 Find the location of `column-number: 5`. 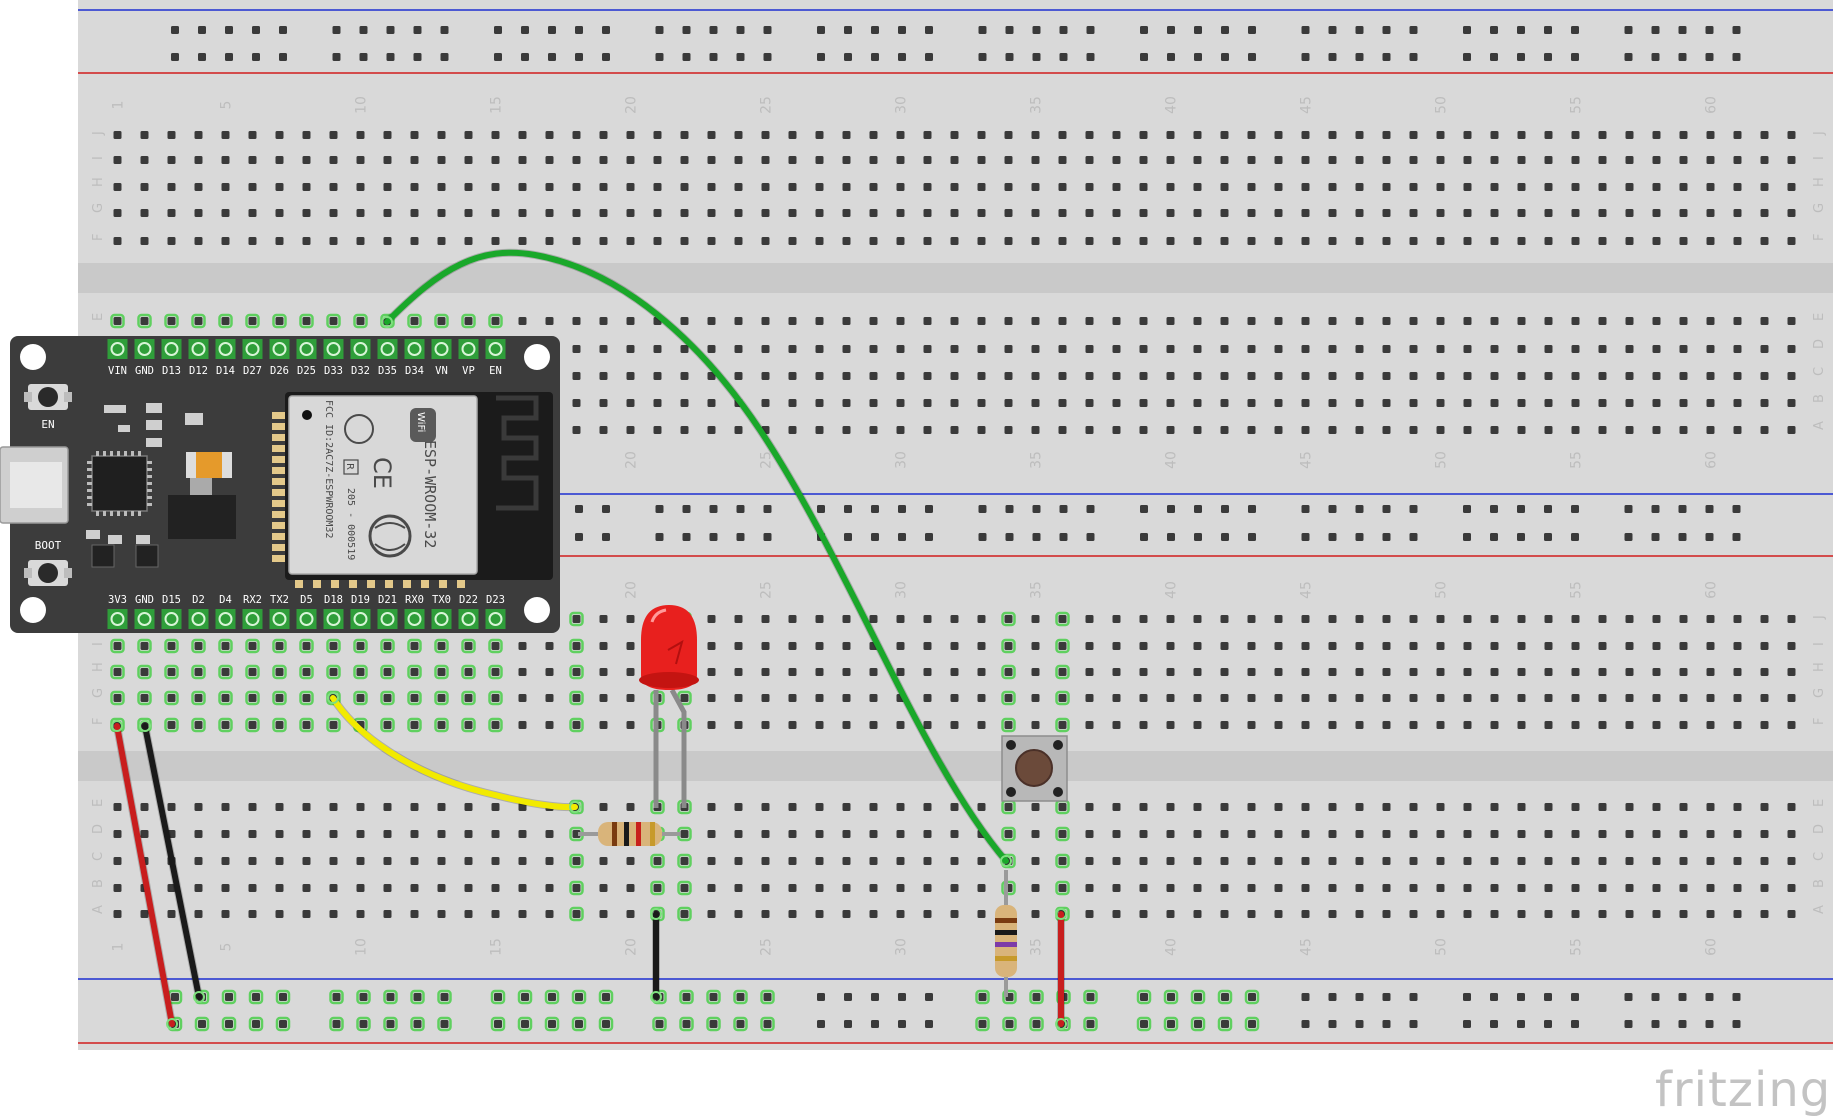

column-number: 5 is located at coordinates (227, 947).